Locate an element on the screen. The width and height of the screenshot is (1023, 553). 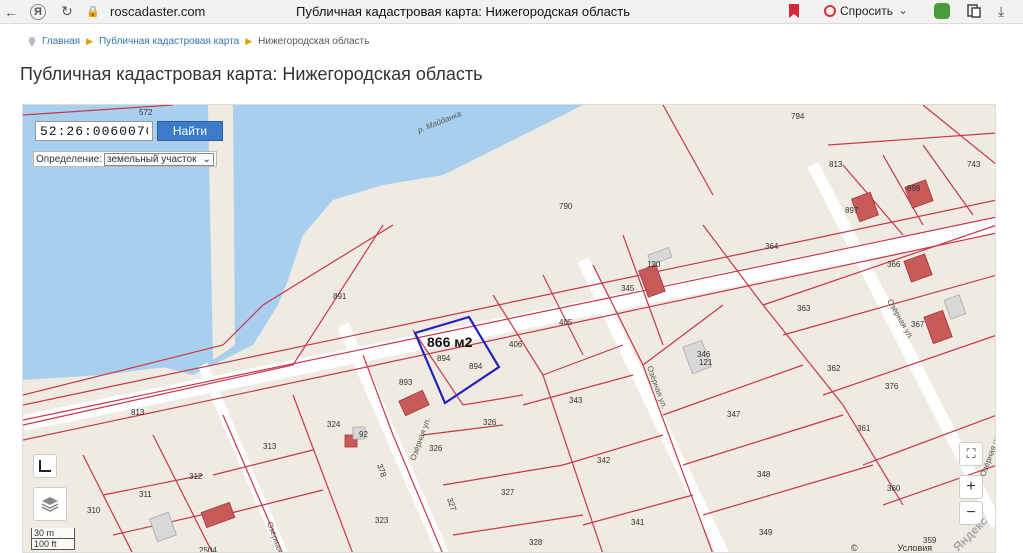
svg-text: Озёрная ул. is located at coordinates (420, 438).